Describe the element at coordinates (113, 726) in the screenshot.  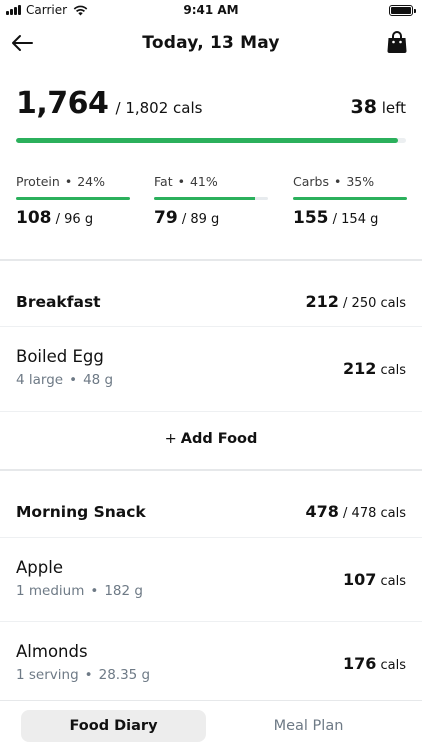
I see `tab-food-diary: Food Diary` at that location.